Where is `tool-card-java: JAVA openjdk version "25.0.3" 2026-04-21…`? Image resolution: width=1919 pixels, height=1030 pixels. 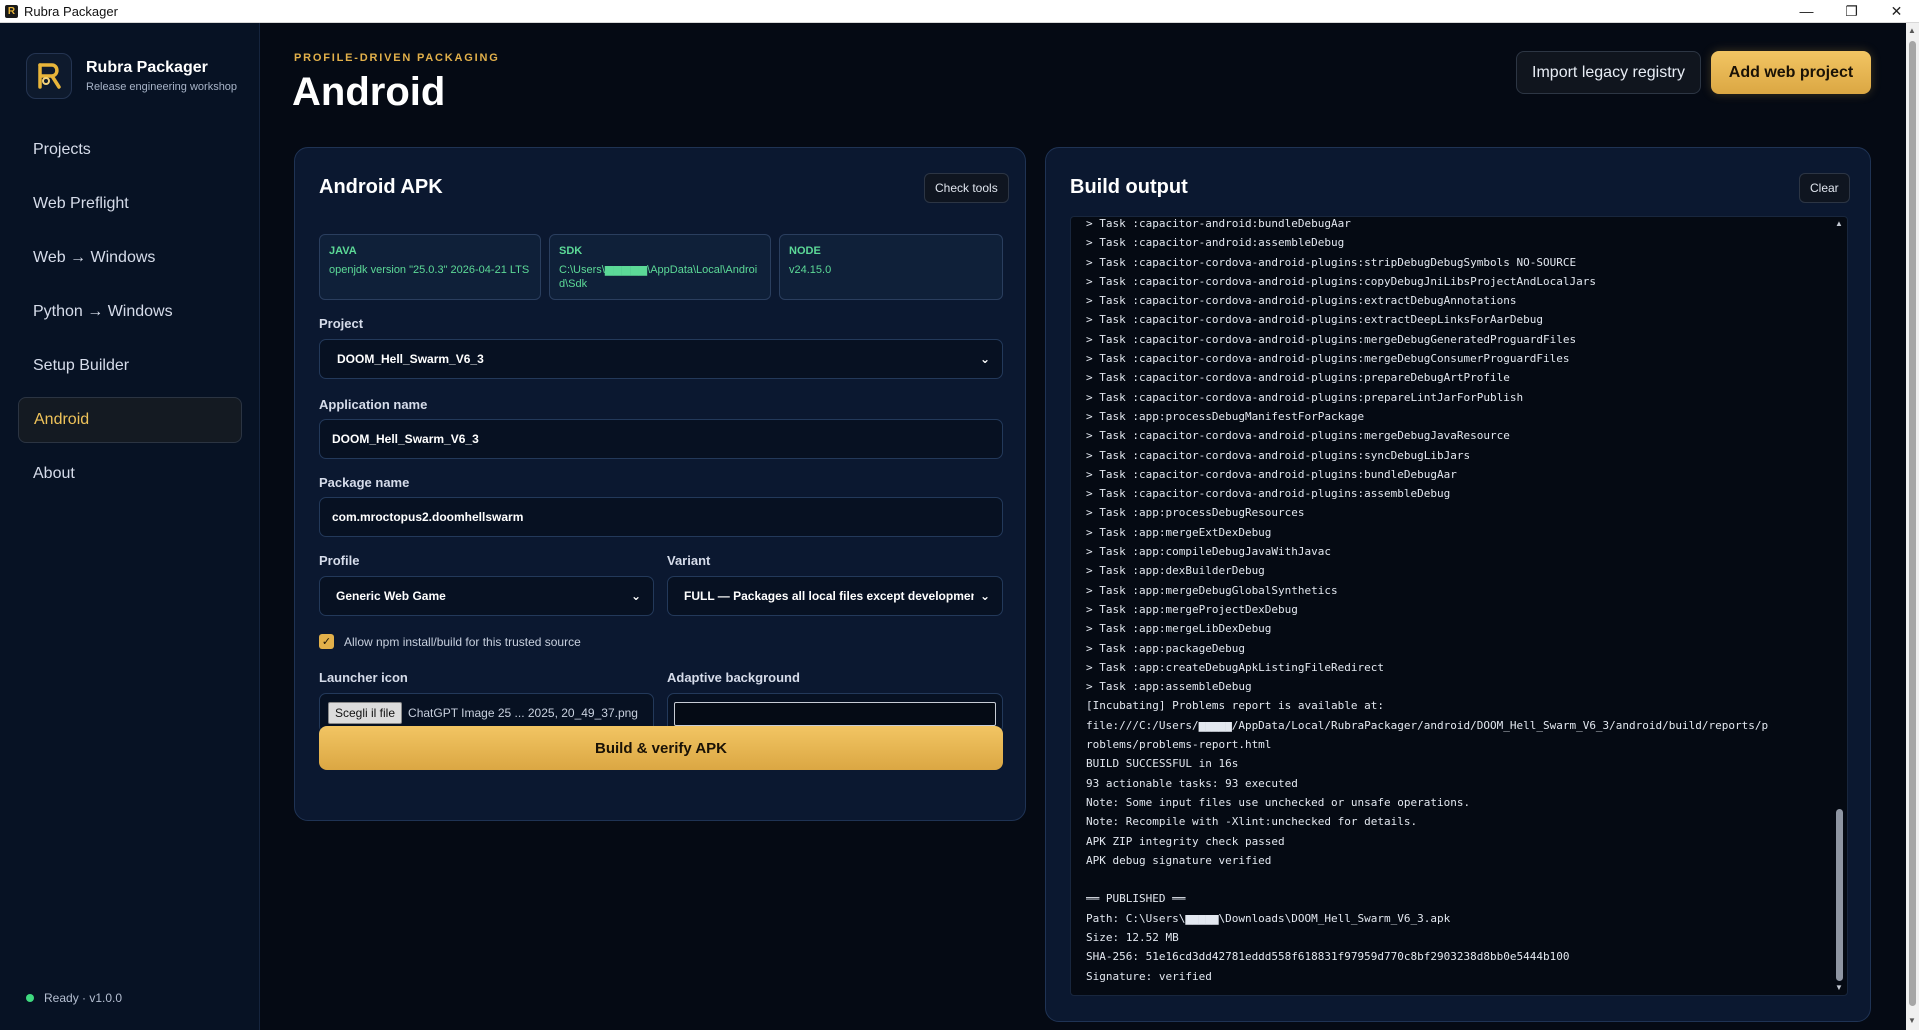
tool-card-java: JAVA openjdk version "25.0.3" 2026-04-21… is located at coordinates (430, 267).